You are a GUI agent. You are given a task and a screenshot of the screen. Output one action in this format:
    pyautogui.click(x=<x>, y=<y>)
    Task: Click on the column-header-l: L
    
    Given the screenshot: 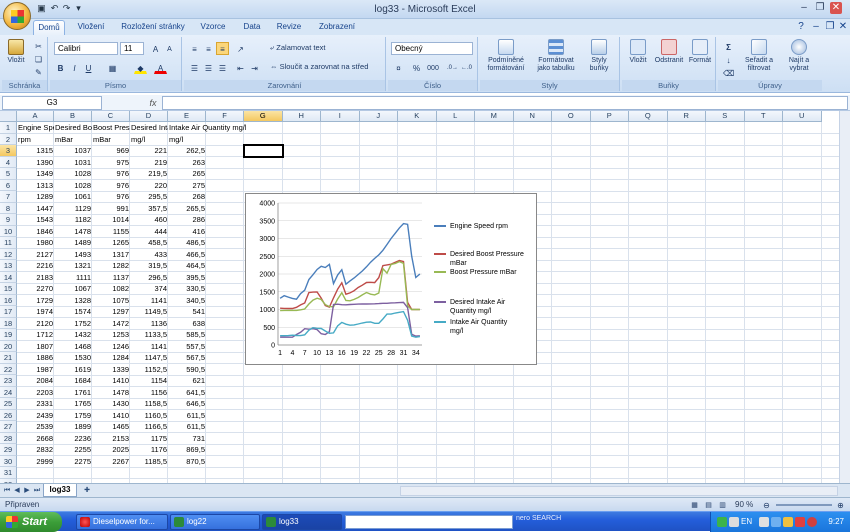 What is the action you would take?
    pyautogui.click(x=455, y=116)
    